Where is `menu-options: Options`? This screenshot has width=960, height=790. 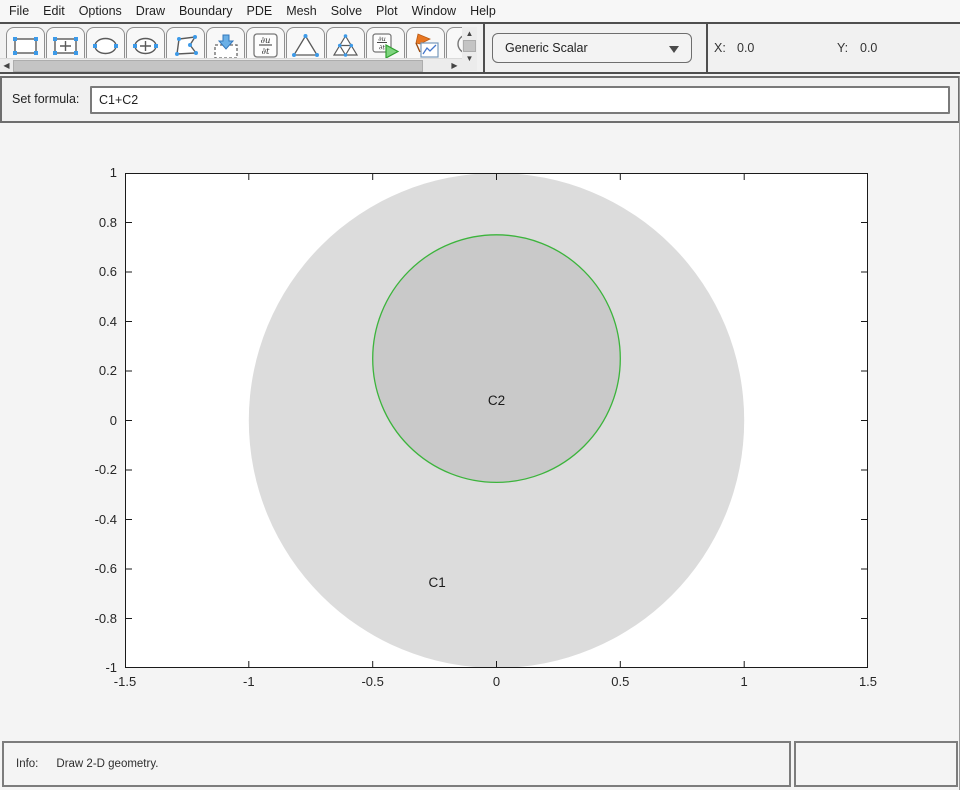
menu-options: Options is located at coordinates (100, 11).